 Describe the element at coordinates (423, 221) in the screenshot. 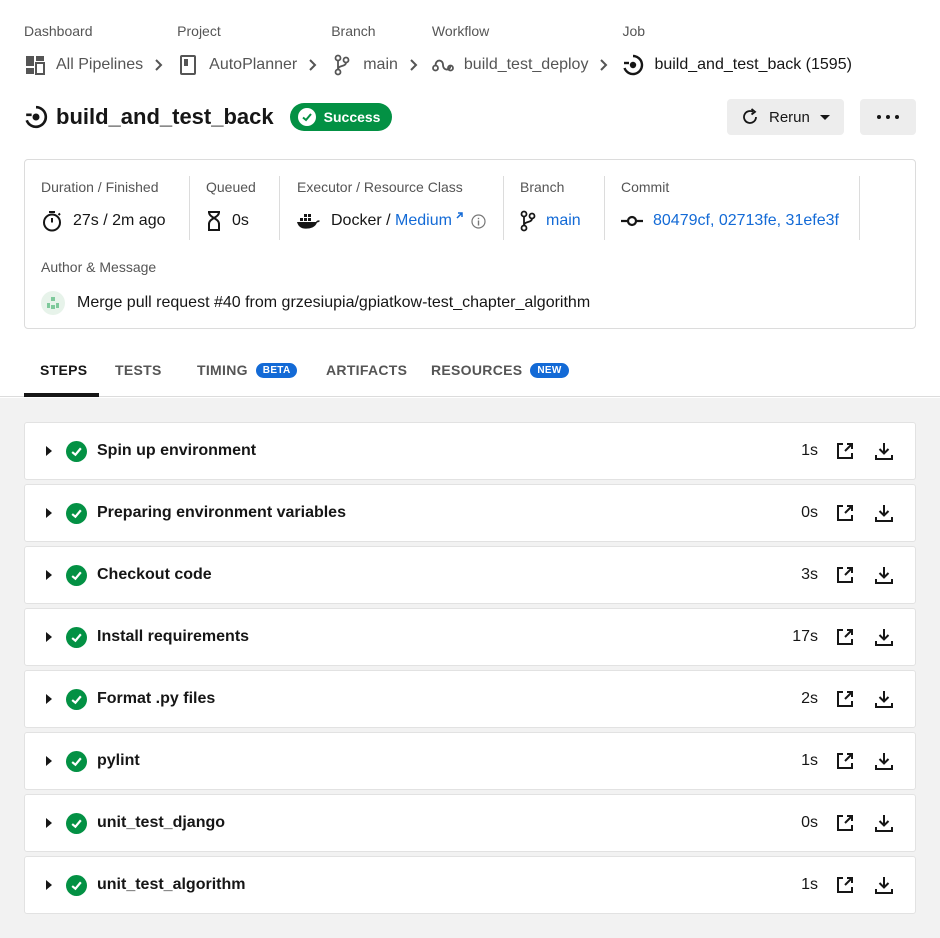

I see `resource-class-link: Medium` at that location.